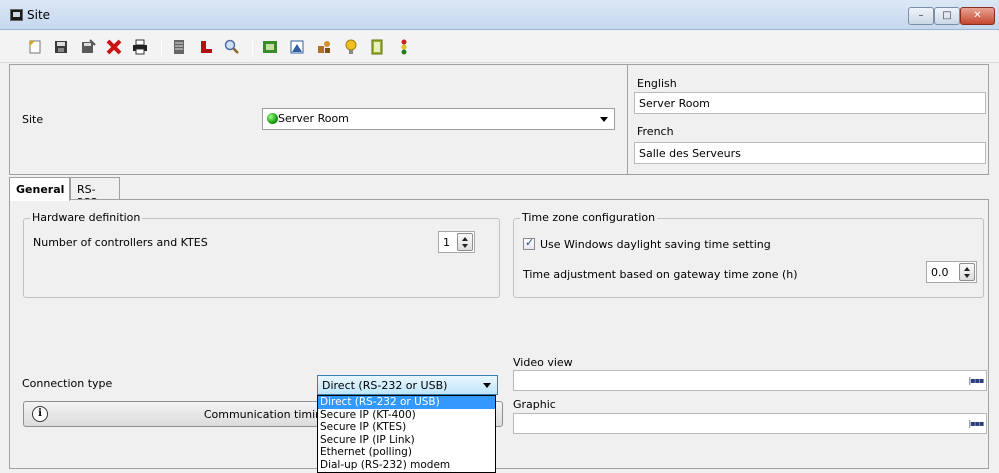 The image size is (999, 473). Describe the element at coordinates (120, 242) in the screenshot. I see `controllers-label: Number of controllers and KTES` at that location.